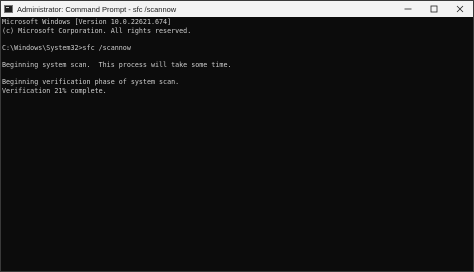 The image size is (474, 272). I want to click on terminal-icon, so click(8, 9).